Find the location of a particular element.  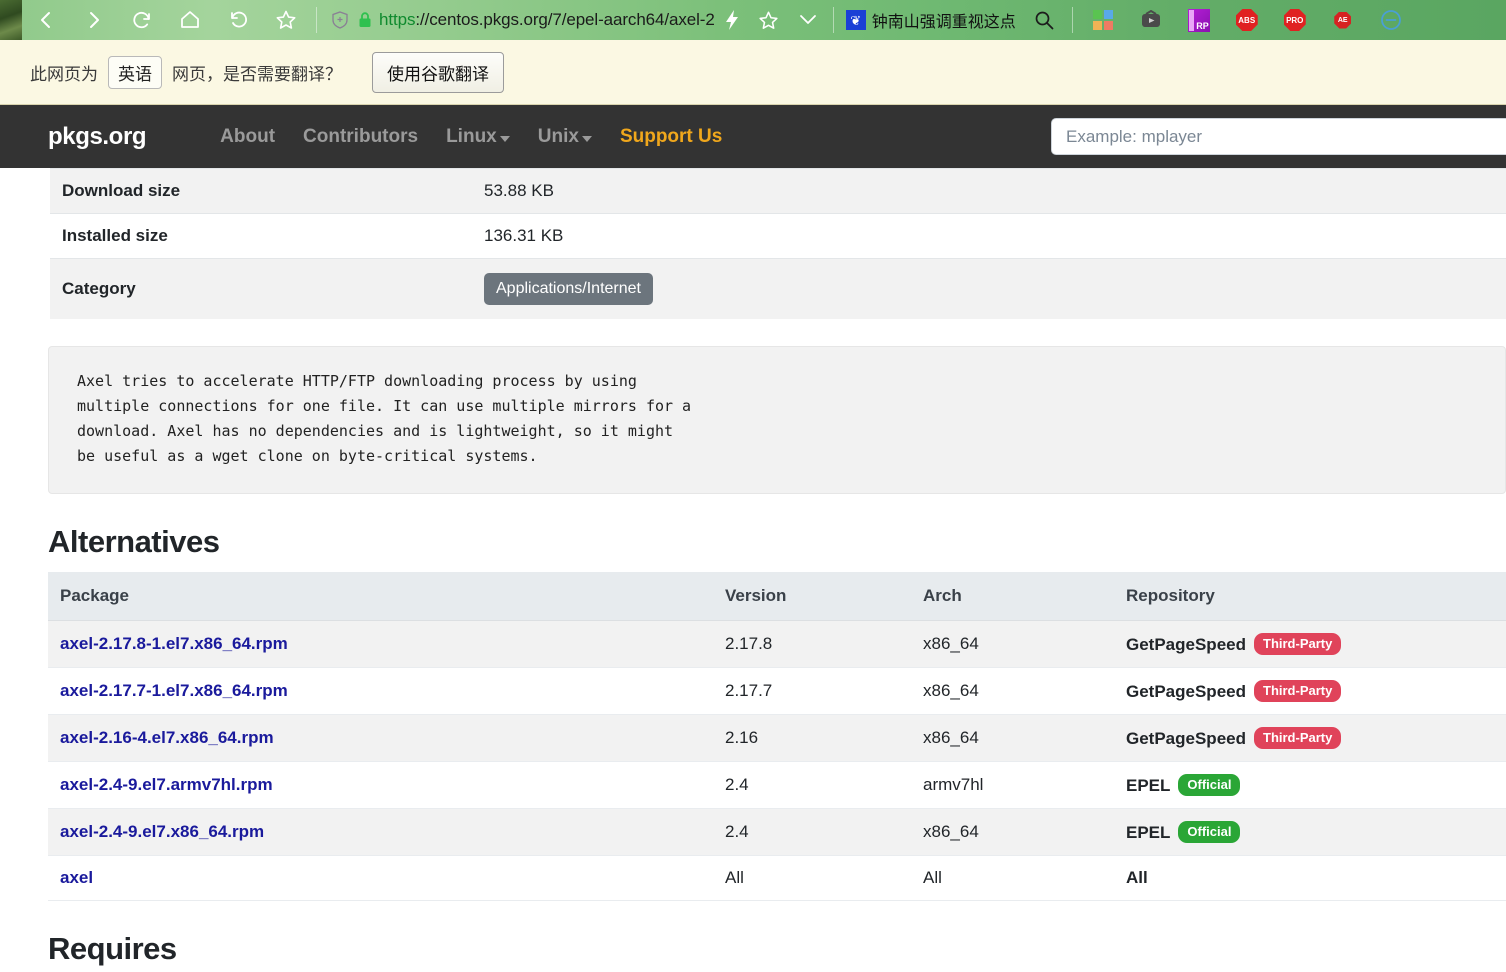

alternatives-heading: Alternatives is located at coordinates (134, 541).